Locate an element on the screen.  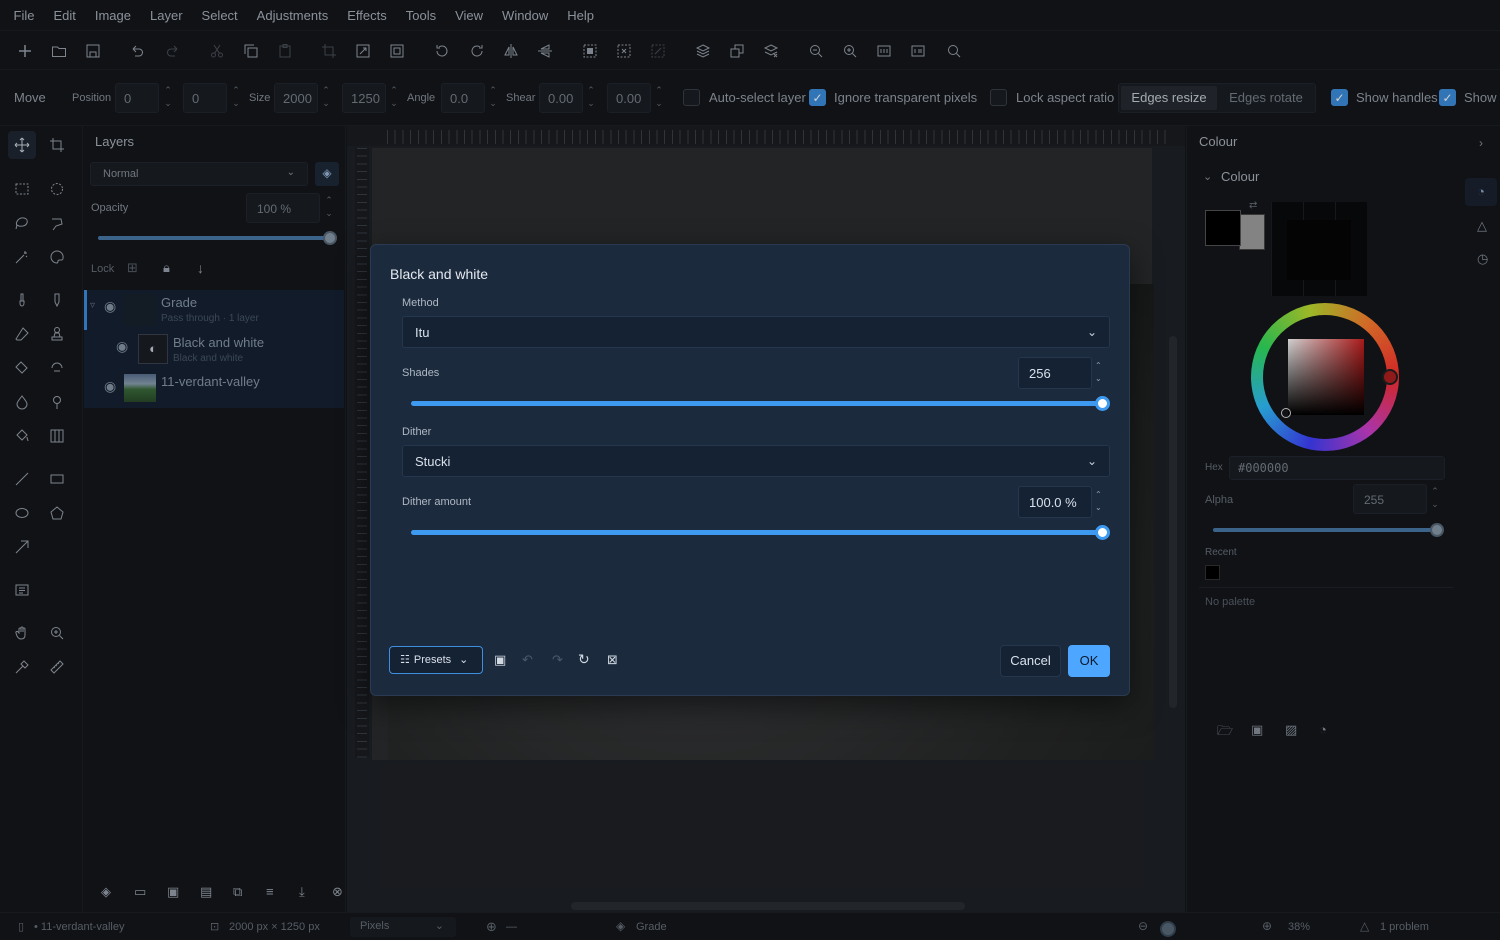
method-select: Itu ⌄ is located at coordinates (756, 332).